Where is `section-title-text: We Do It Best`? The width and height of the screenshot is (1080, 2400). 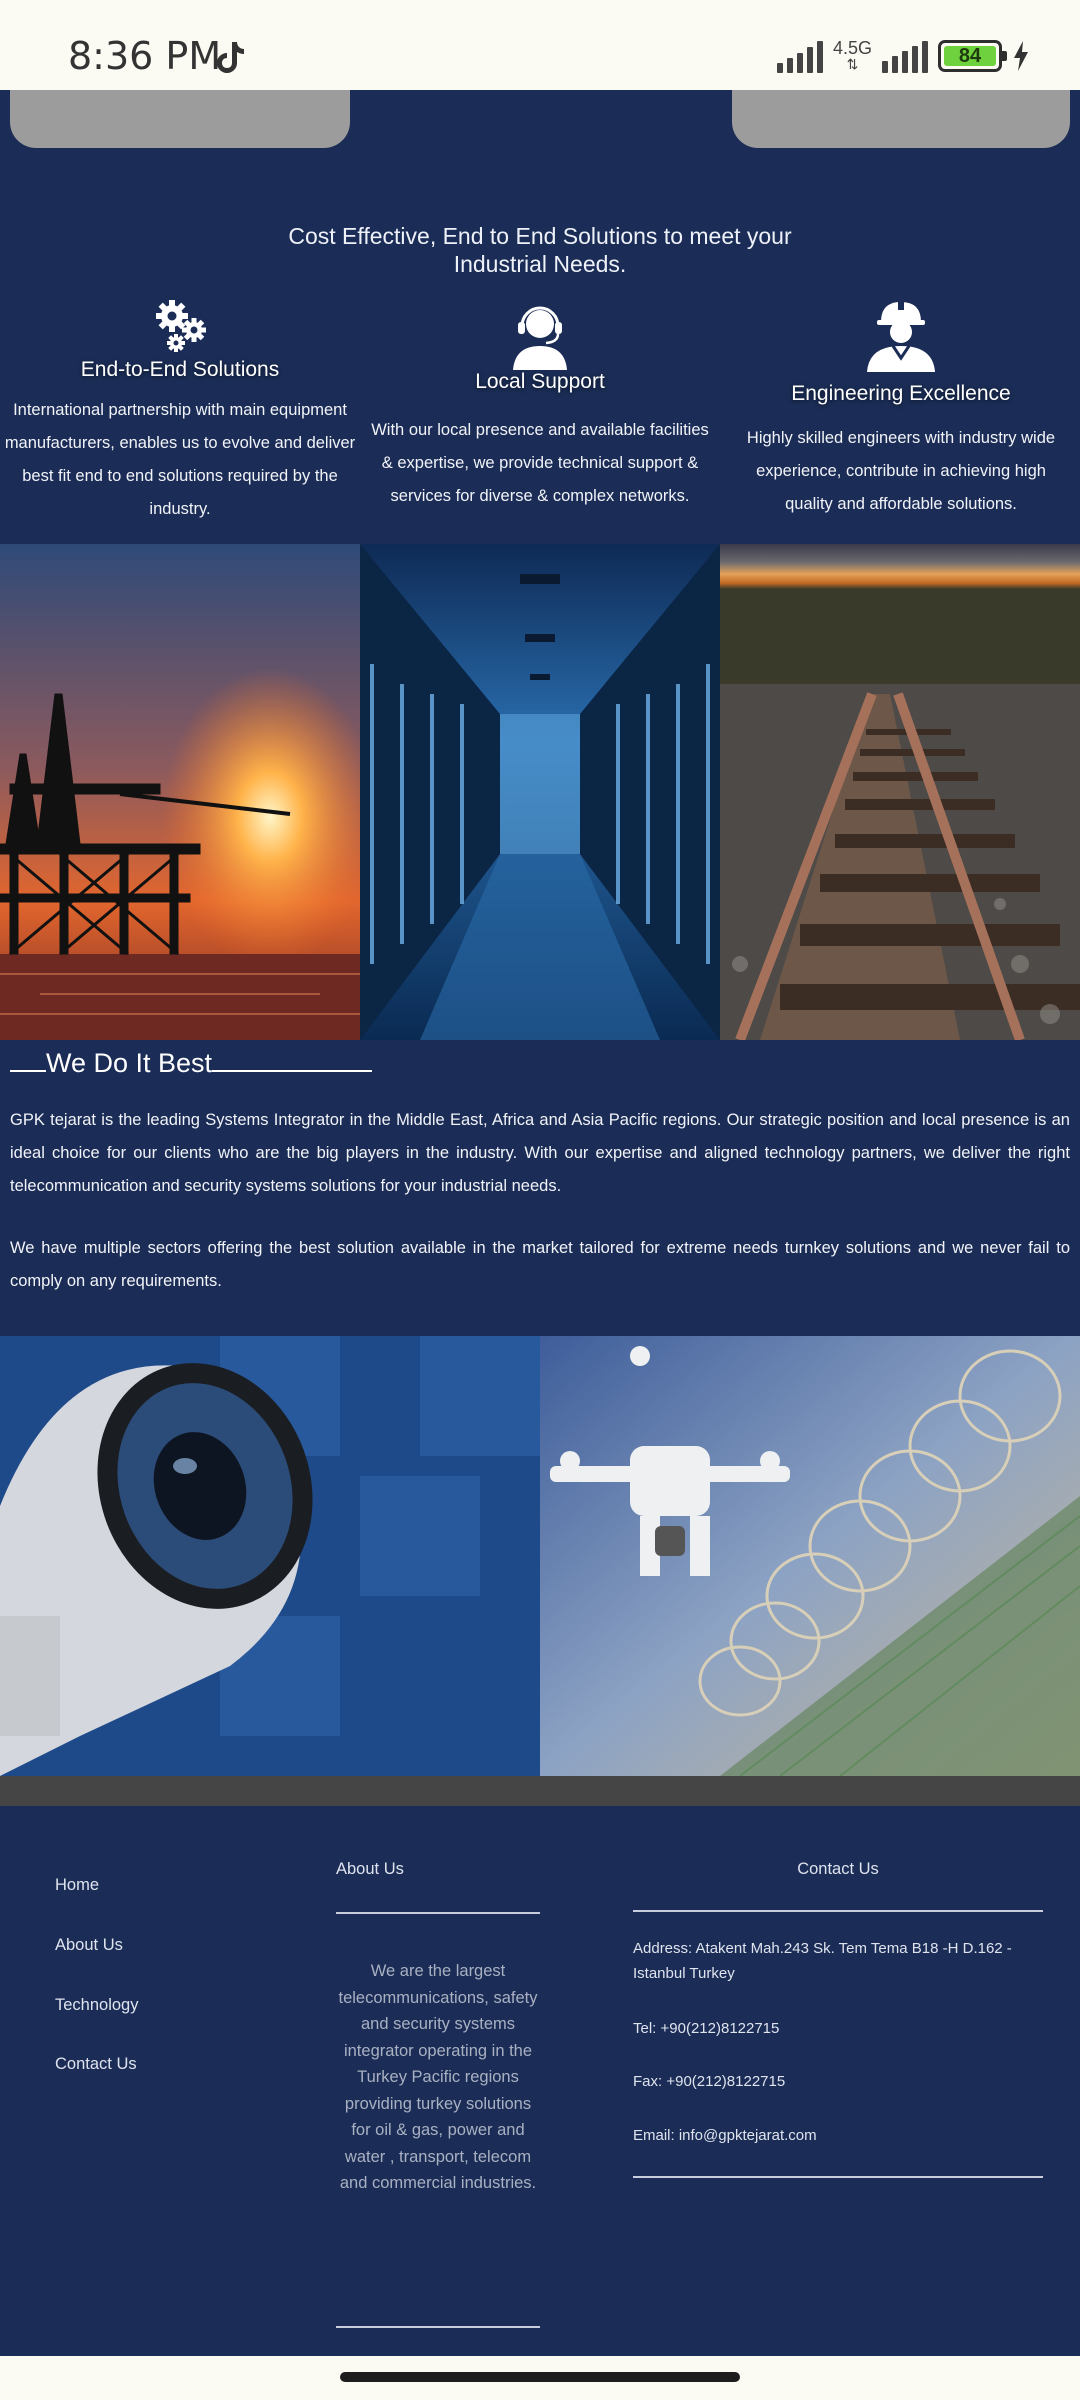
section-title-text: We Do It Best is located at coordinates (129, 1063).